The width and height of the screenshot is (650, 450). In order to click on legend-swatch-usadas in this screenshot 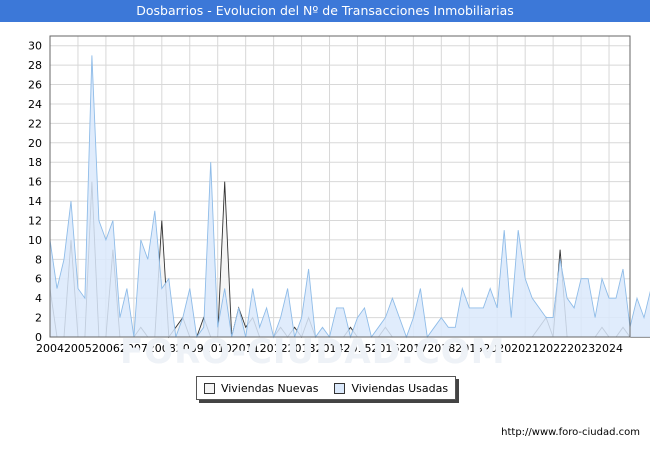, I will do `click(340, 388)`.